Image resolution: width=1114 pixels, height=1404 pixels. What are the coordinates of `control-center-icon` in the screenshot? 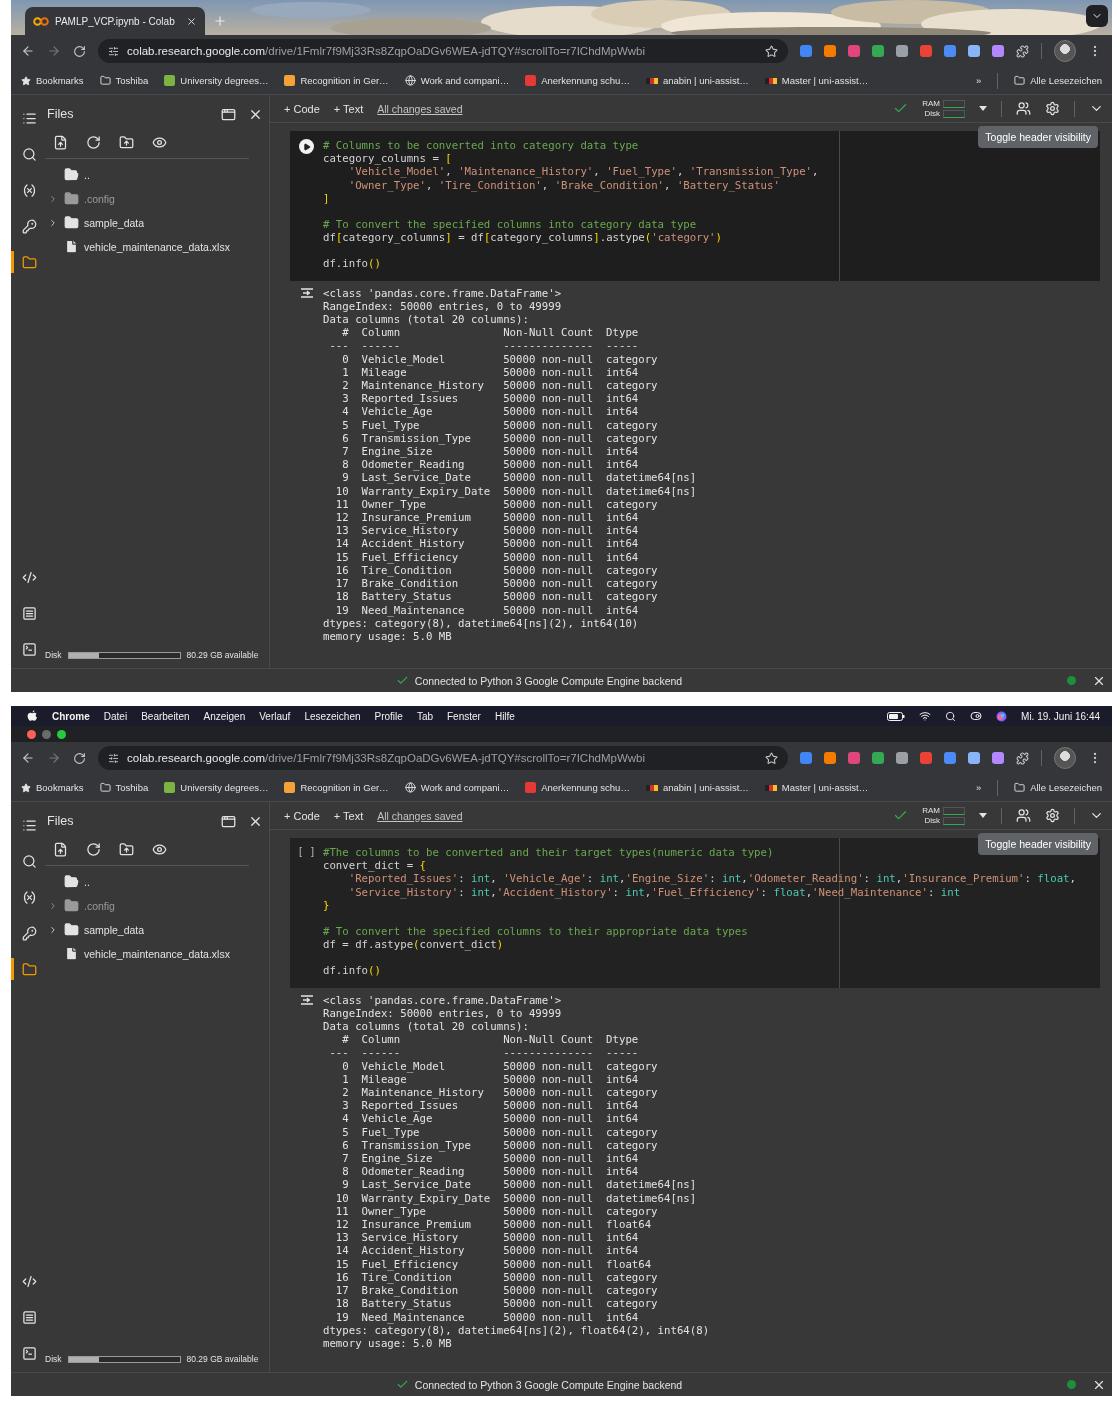 It's located at (976, 716).